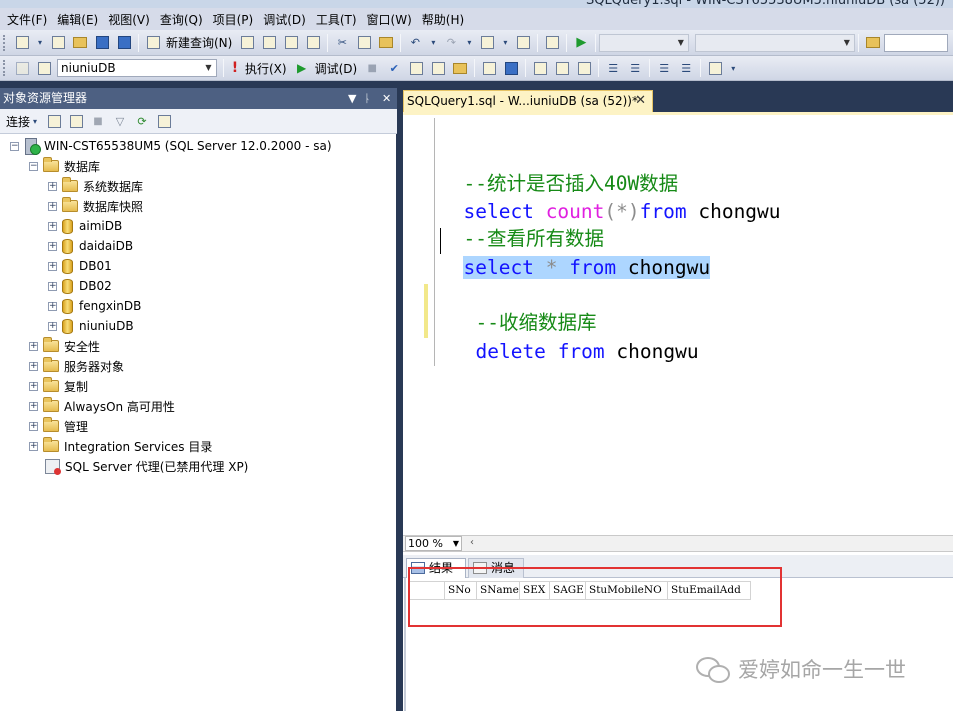 This screenshot has height=711, width=953. Describe the element at coordinates (95, 206) in the screenshot. I see `tree-node-database-snapshots: + 数据库快照` at that location.